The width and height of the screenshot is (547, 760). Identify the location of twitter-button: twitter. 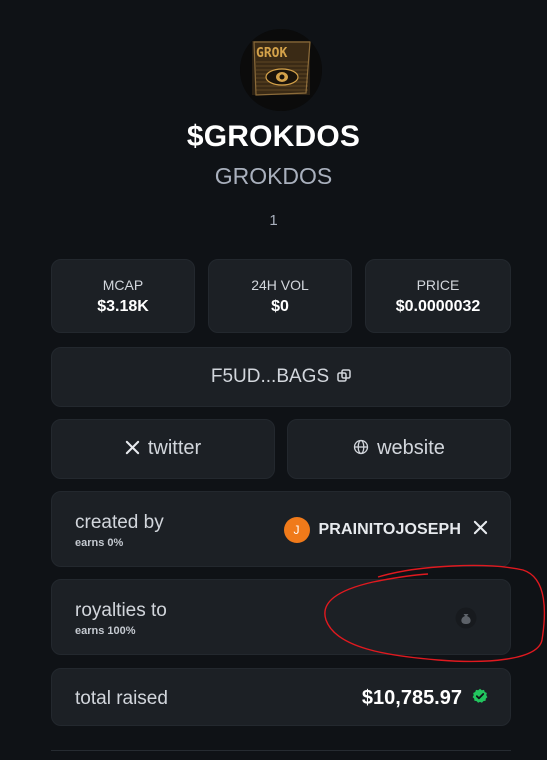
(163, 449).